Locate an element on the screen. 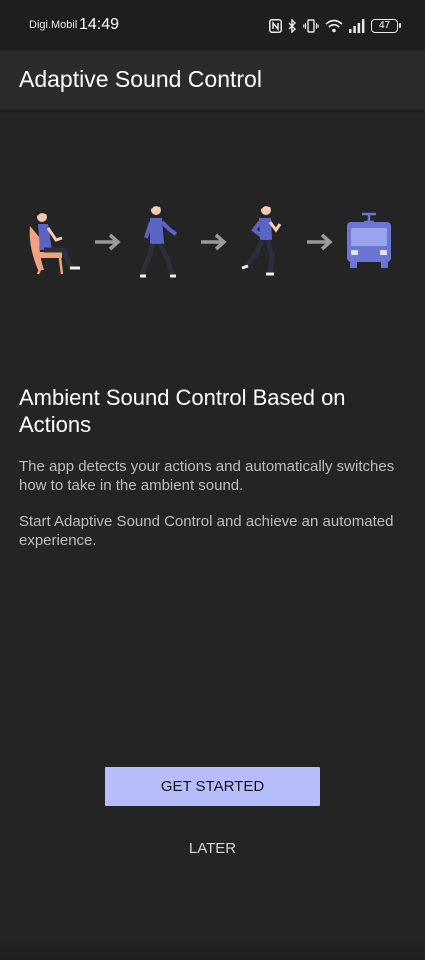  status-time: 14:49 is located at coordinates (99, 24).